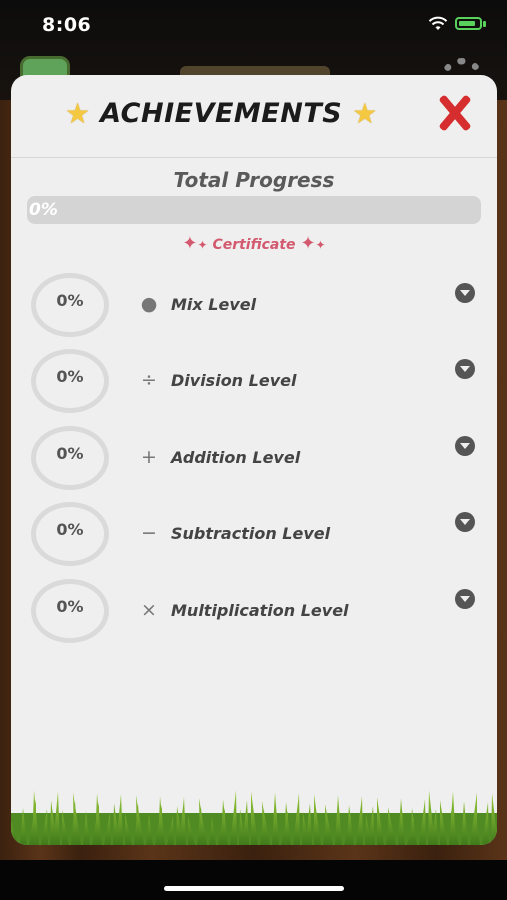  I want to click on multiply-icon: ×, so click(149, 610).